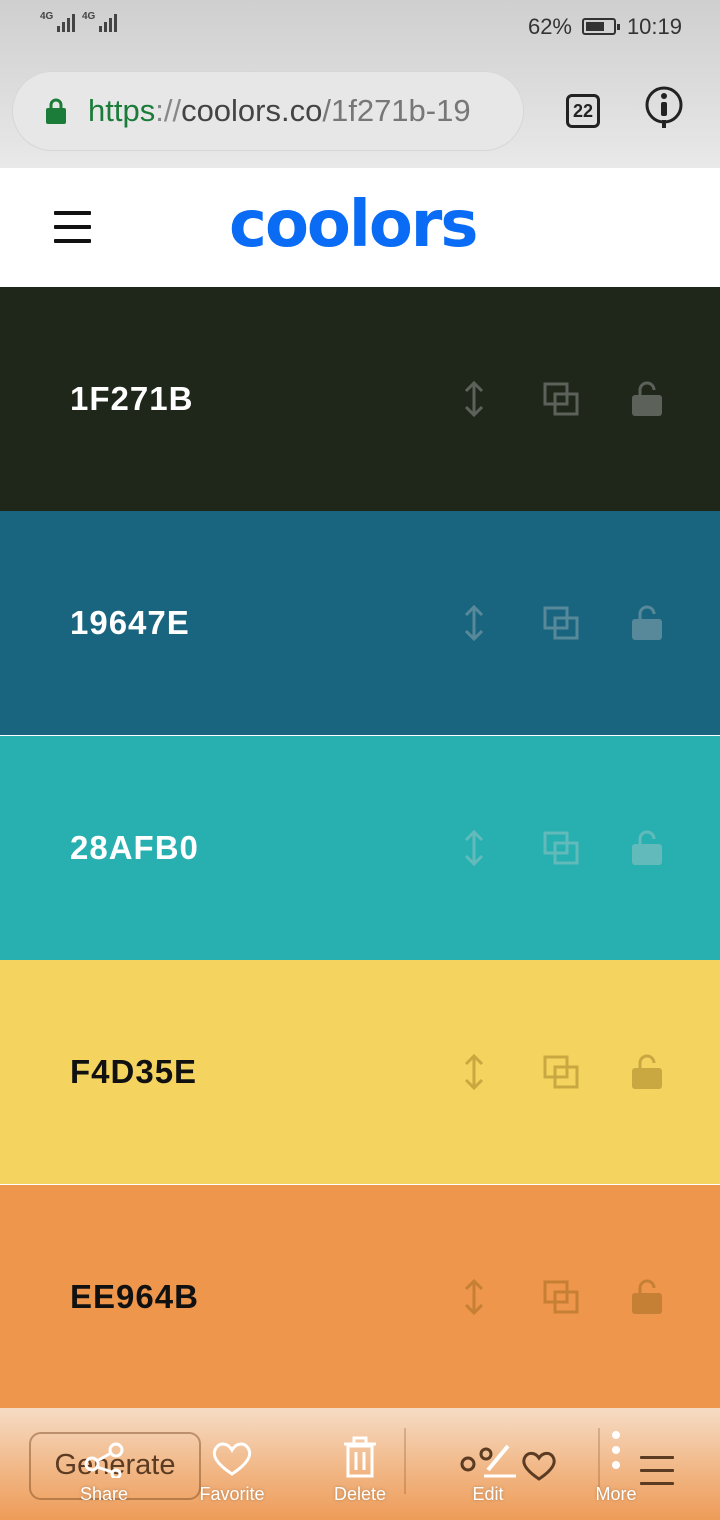  I want to click on swatch-hex-label: F4D35E, so click(133, 1072).